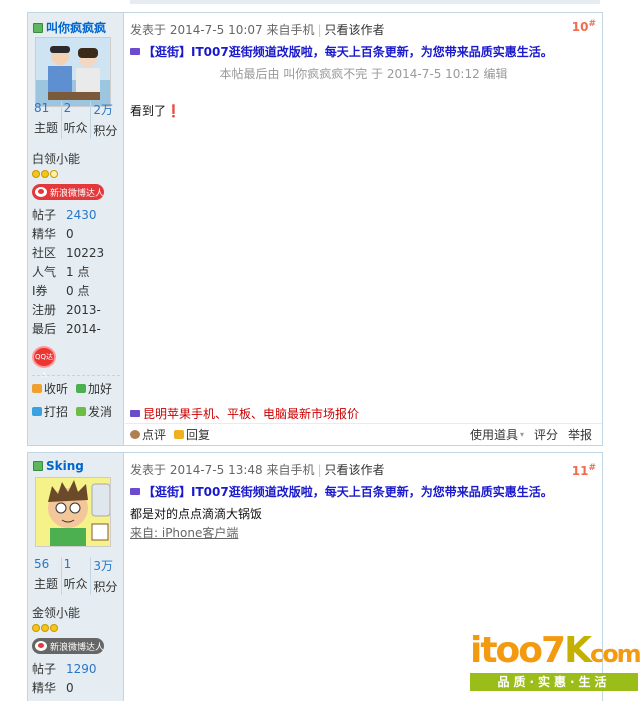 The width and height of the screenshot is (642, 701). I want to click on greet-icon, so click(37, 411).